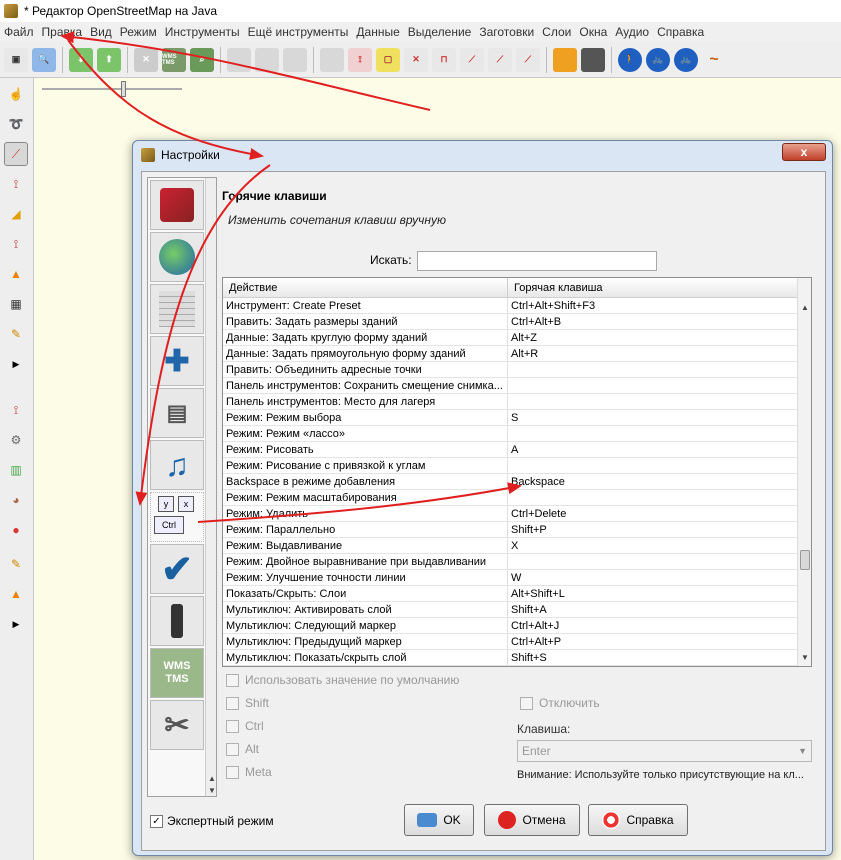  Describe the element at coordinates (511, 434) in the screenshot. I see `table-row: Режим: Режим «лассо»` at that location.